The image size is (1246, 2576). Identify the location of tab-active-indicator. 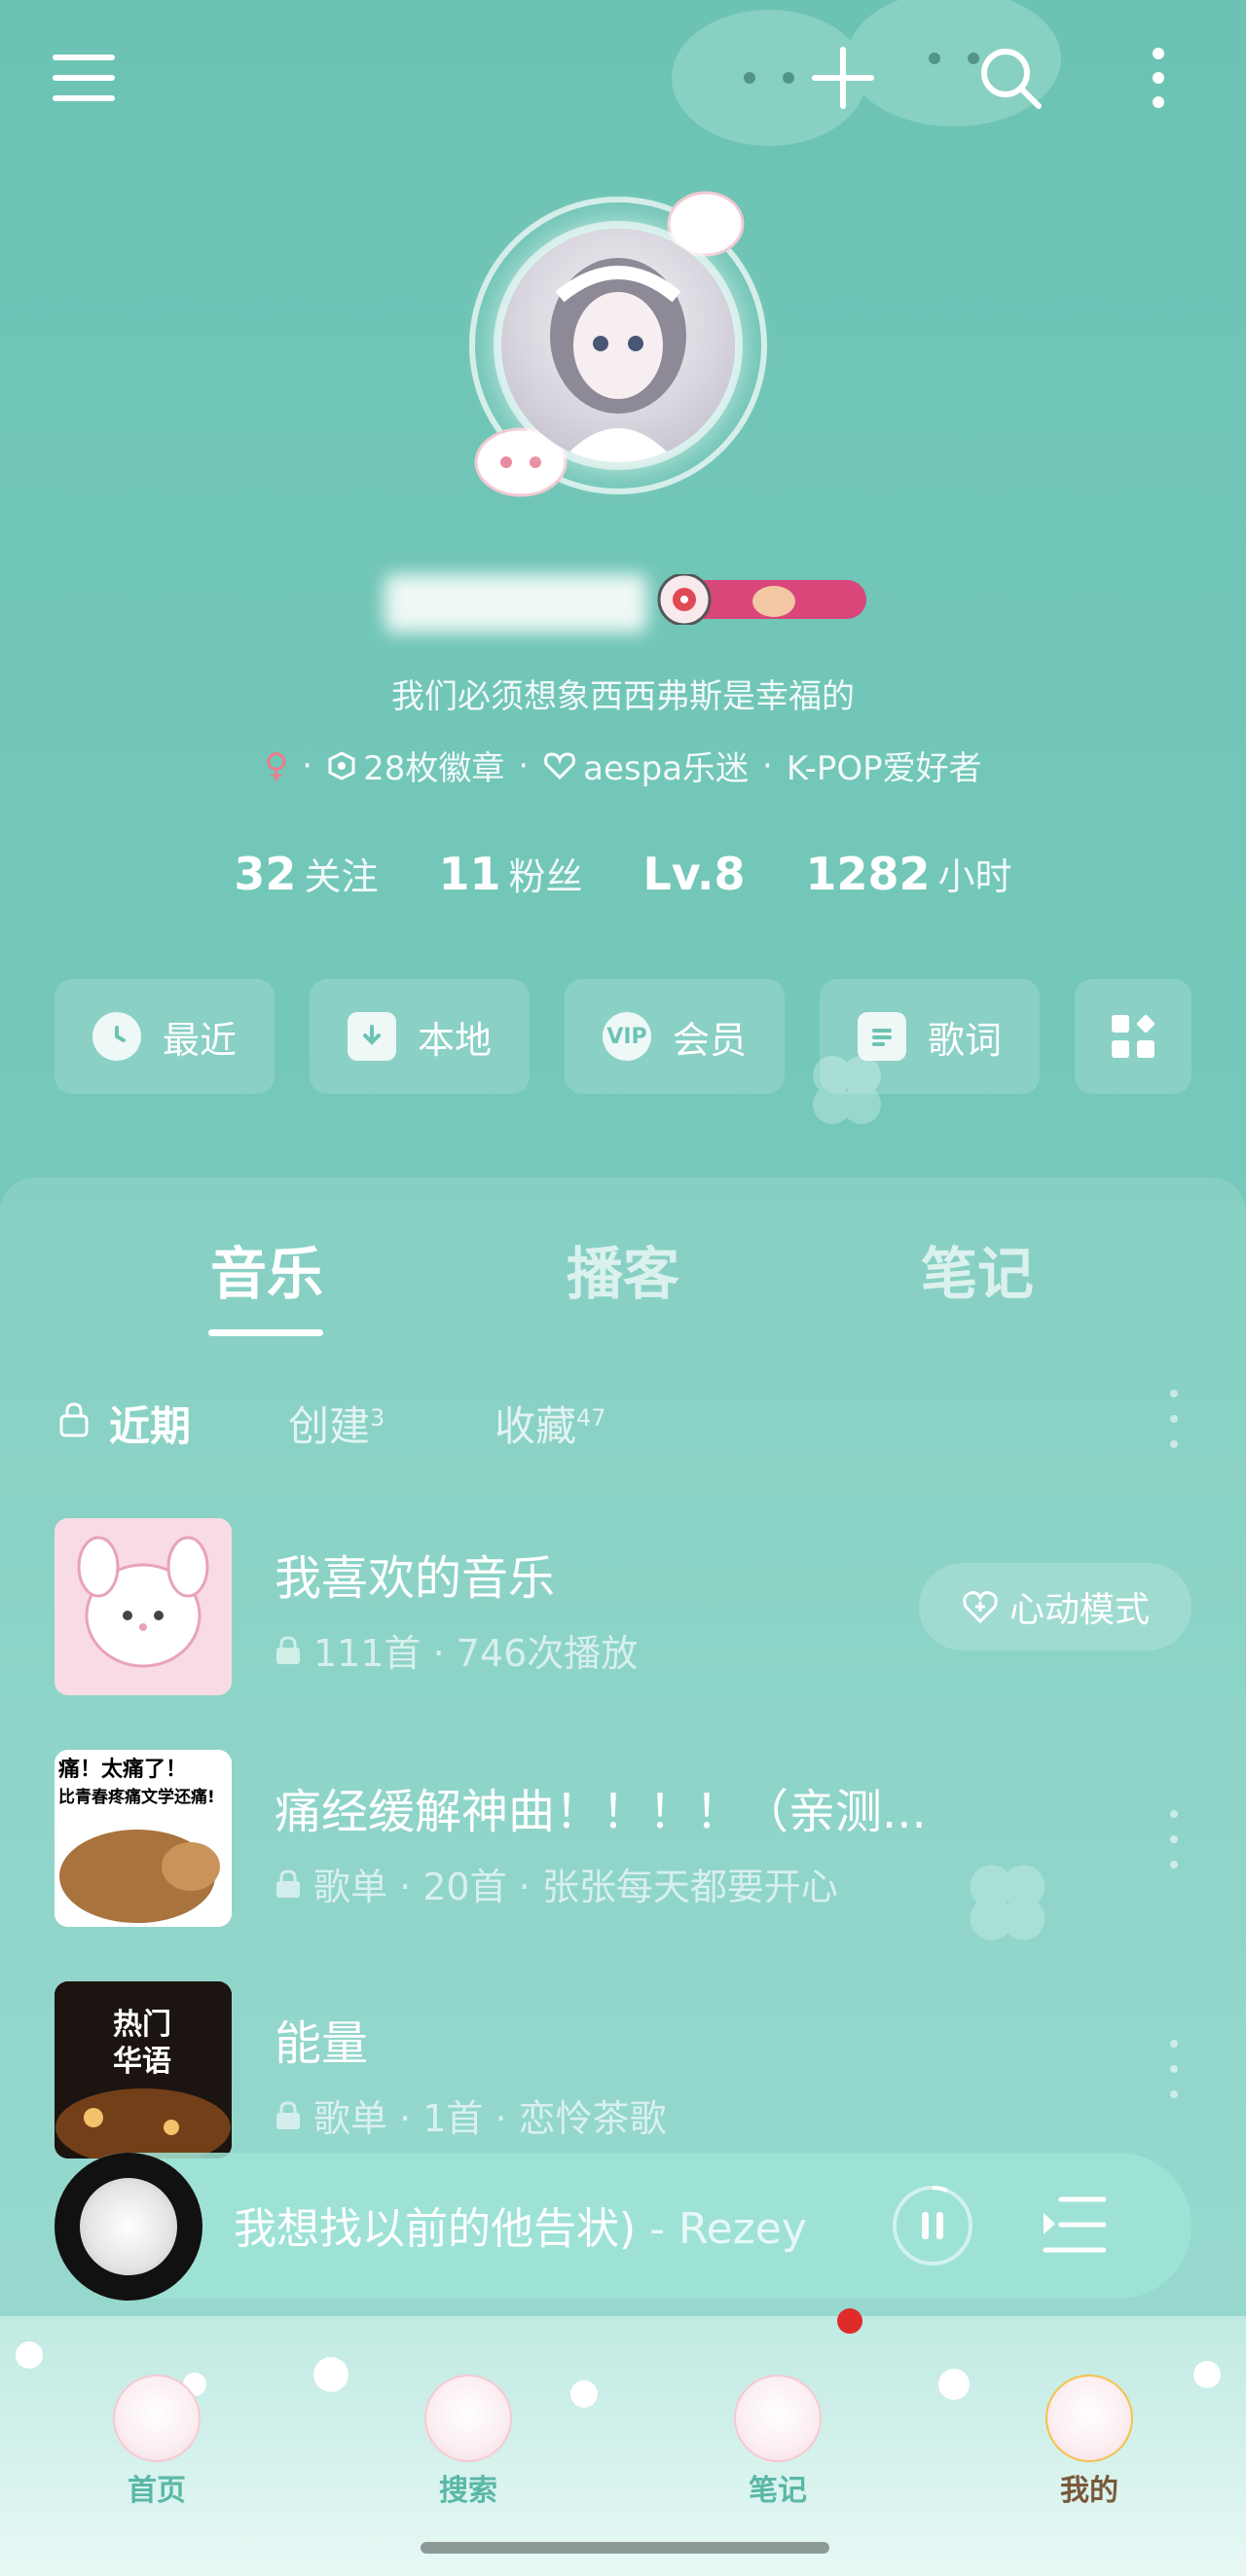
(265, 1332).